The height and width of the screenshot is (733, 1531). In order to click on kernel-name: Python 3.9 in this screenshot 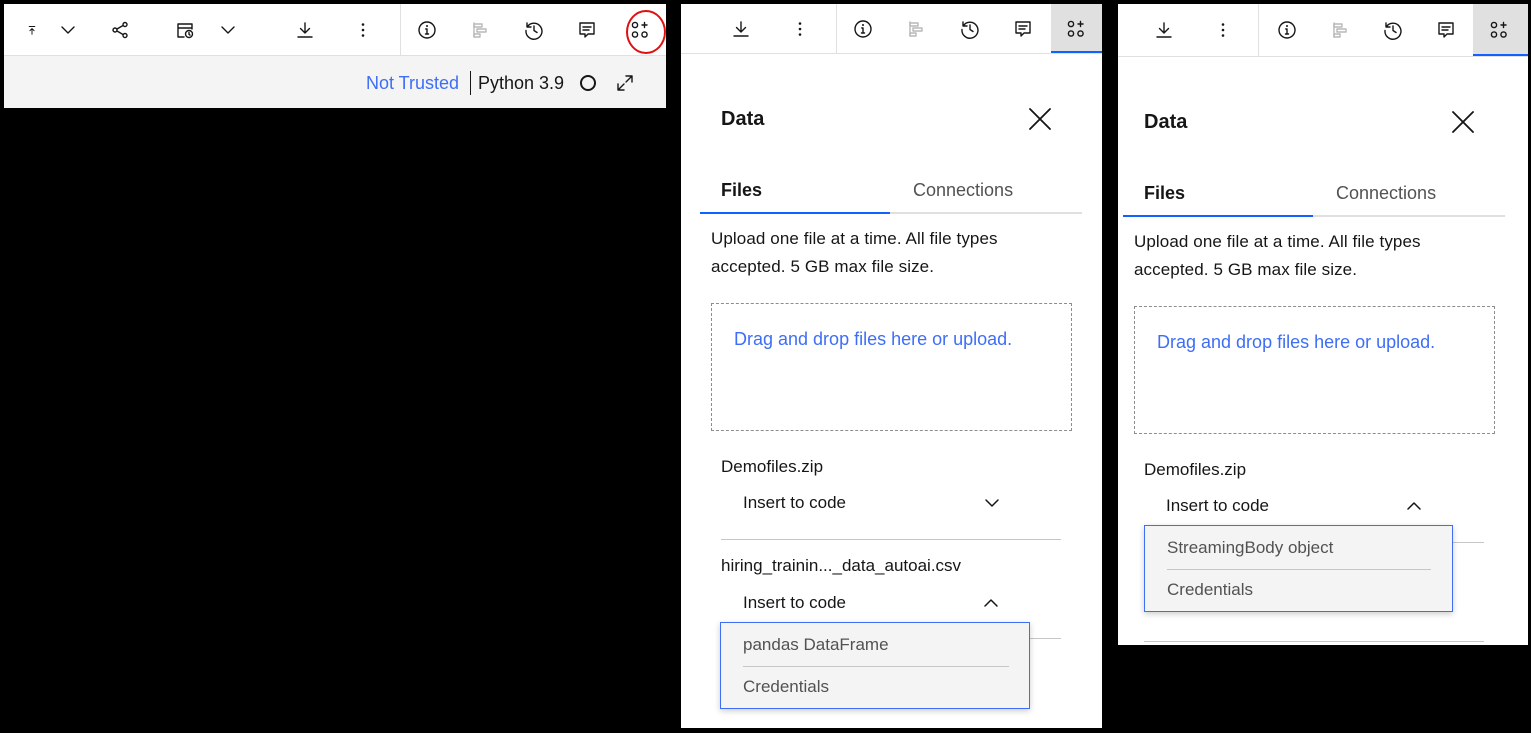, I will do `click(521, 83)`.